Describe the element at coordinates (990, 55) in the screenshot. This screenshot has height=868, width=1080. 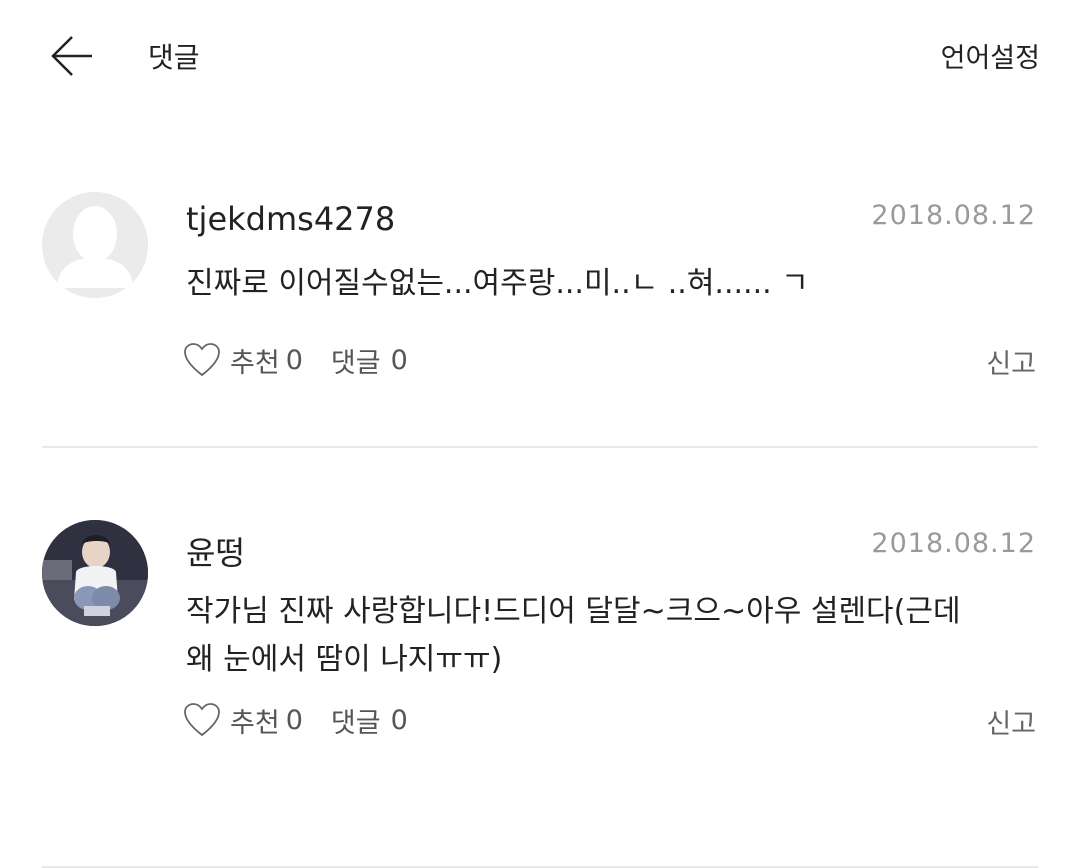
I see `language-settings-button: 언어설정` at that location.